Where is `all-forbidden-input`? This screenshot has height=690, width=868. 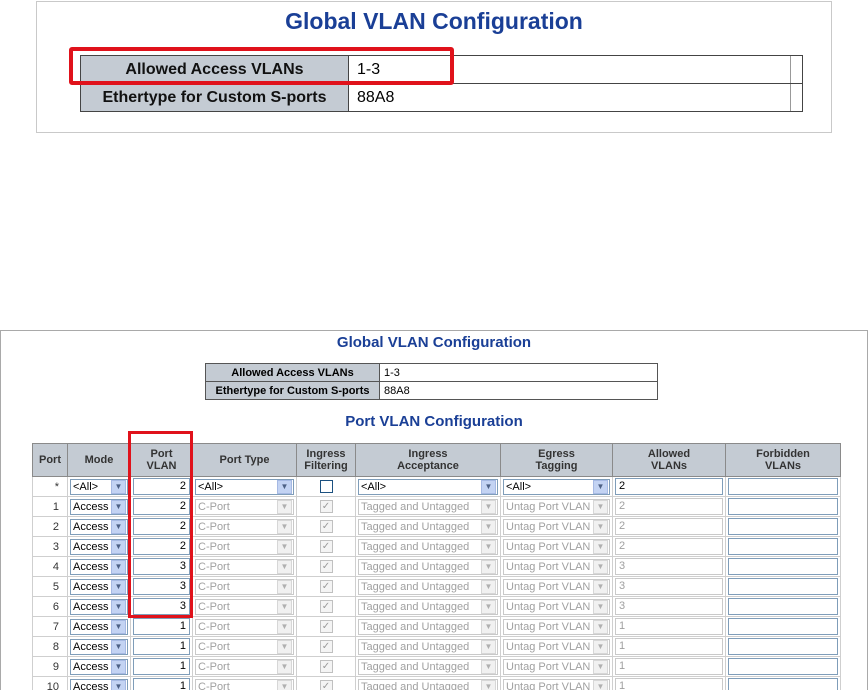
all-forbidden-input is located at coordinates (783, 486).